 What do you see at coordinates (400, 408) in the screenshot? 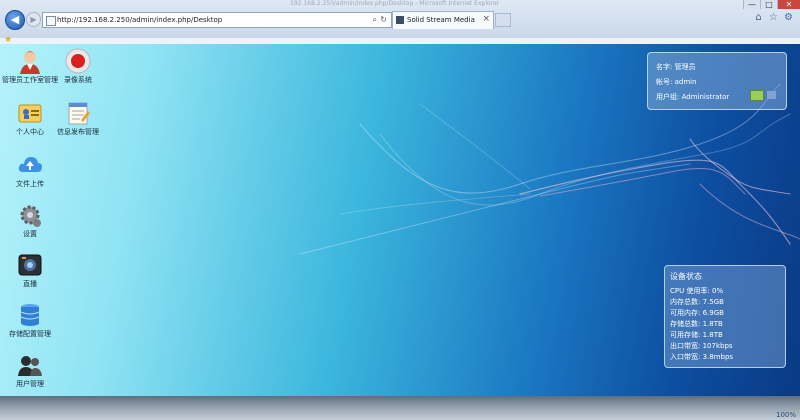
I see `taskbar: 100%` at bounding box center [400, 408].